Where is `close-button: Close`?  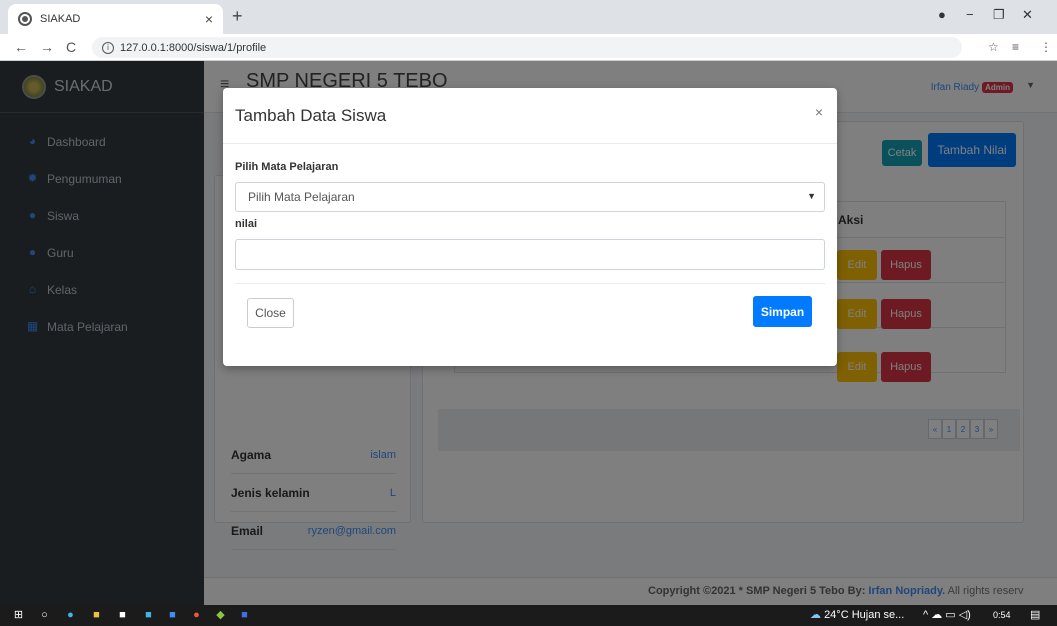 close-button: Close is located at coordinates (270, 313).